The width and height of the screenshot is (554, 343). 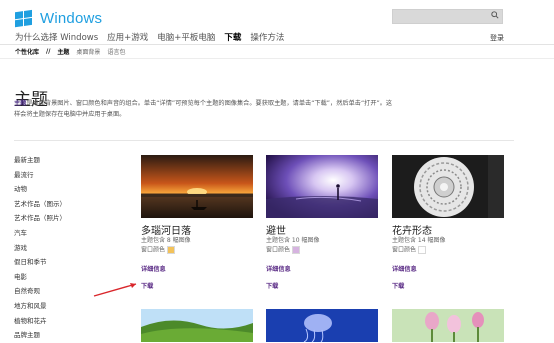 What do you see at coordinates (447, 16) in the screenshot?
I see `search-input` at bounding box center [447, 16].